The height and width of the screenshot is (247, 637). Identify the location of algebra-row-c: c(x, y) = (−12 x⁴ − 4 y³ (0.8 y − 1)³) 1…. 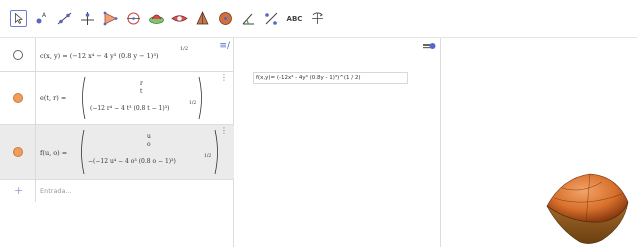
(117, 55).